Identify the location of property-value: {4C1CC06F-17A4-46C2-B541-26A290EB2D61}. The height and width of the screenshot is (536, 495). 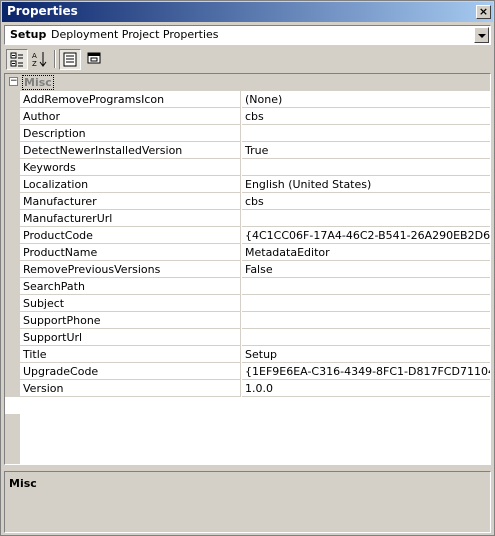
(366, 235).